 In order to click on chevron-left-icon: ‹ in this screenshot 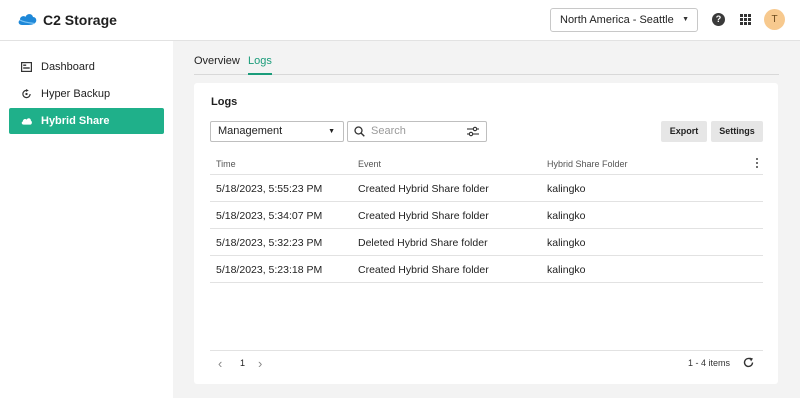, I will do `click(220, 363)`.